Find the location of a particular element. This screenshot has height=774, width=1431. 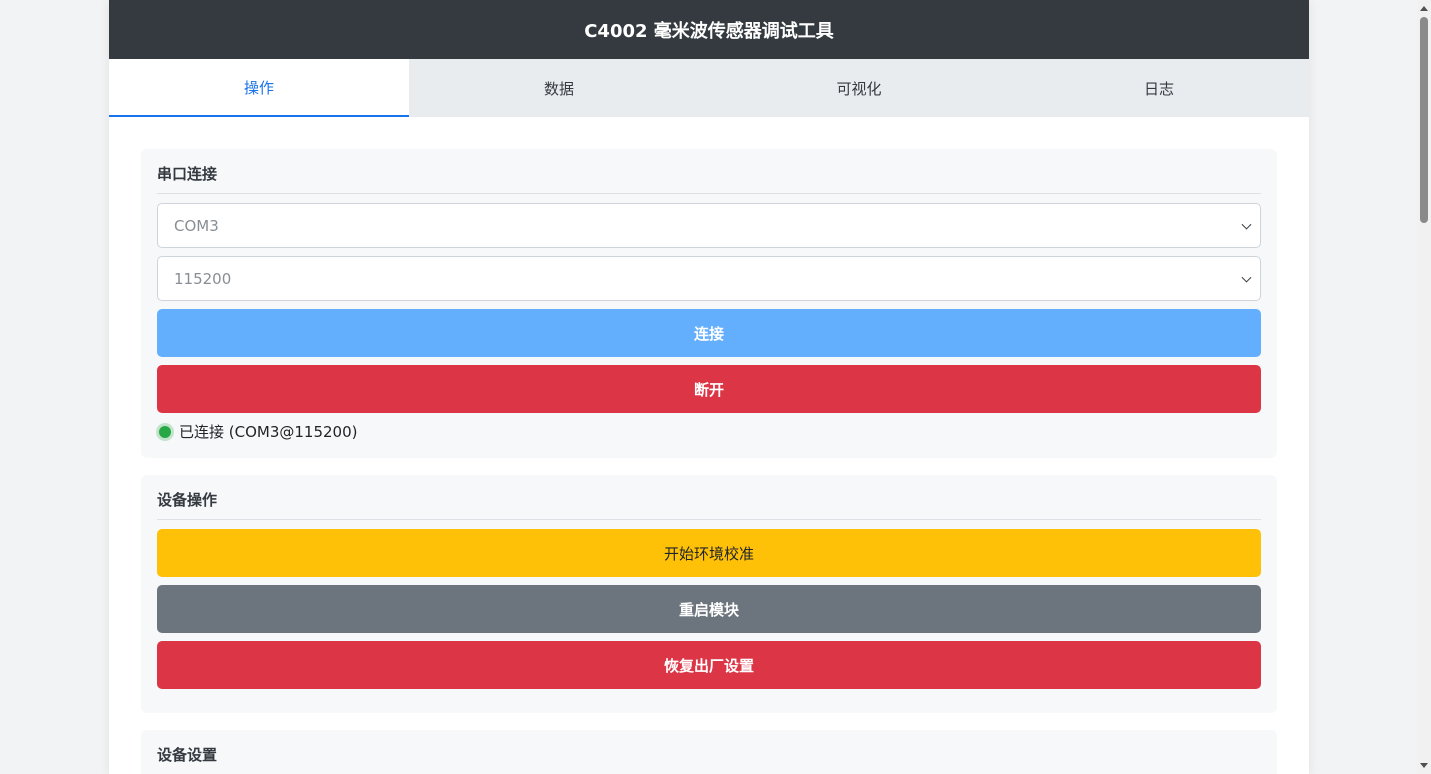

tab-visualization: 可视化 is located at coordinates (859, 88).